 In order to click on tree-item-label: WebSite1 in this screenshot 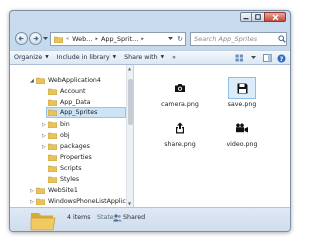, I will do `click(63, 190)`.